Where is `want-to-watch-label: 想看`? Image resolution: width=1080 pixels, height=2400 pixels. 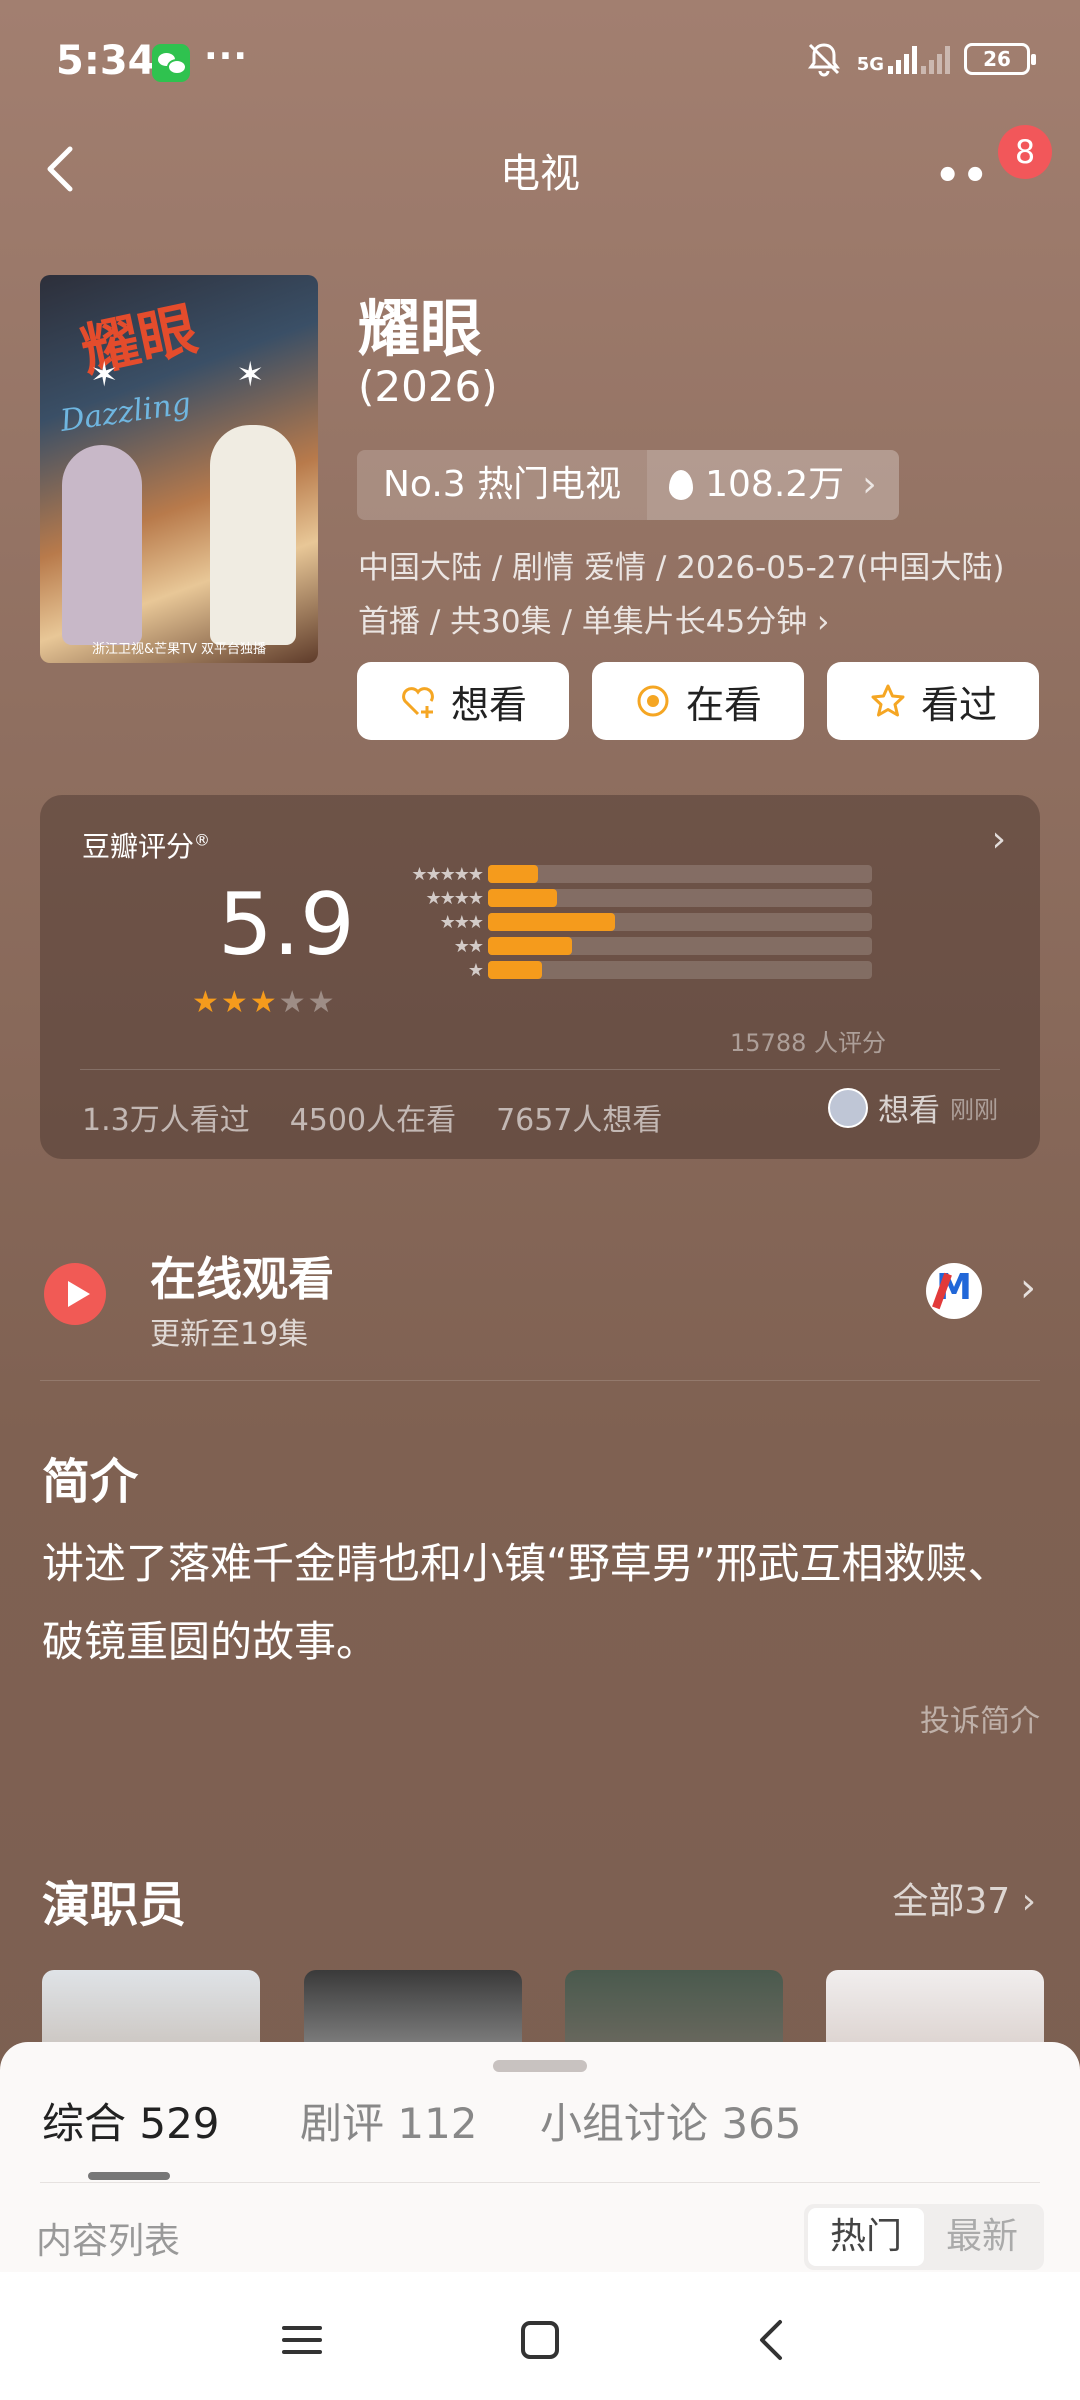 want-to-watch-label: 想看 is located at coordinates (488, 704).